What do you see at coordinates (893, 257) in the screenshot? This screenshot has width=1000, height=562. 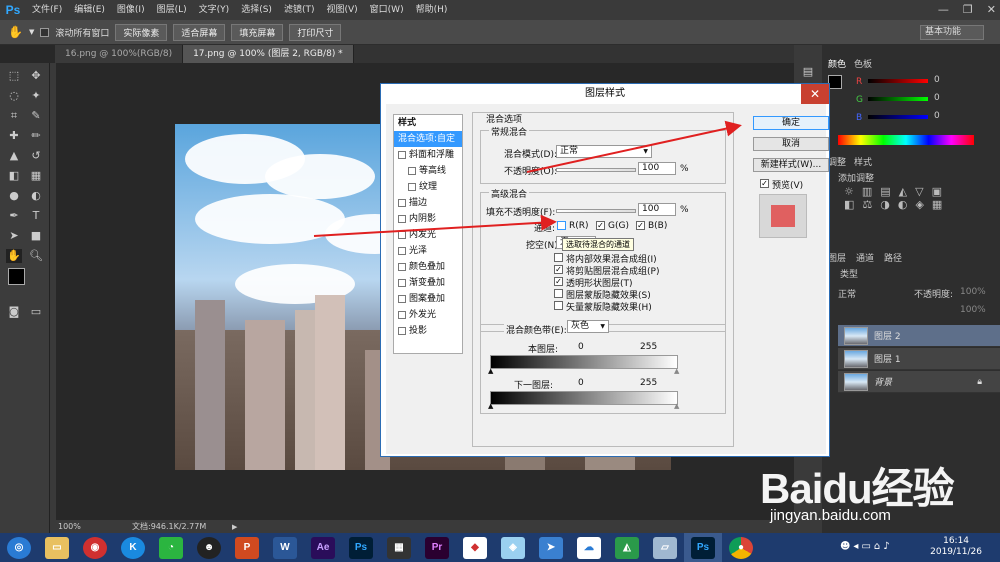 I see `tab-paths: 路径` at bounding box center [893, 257].